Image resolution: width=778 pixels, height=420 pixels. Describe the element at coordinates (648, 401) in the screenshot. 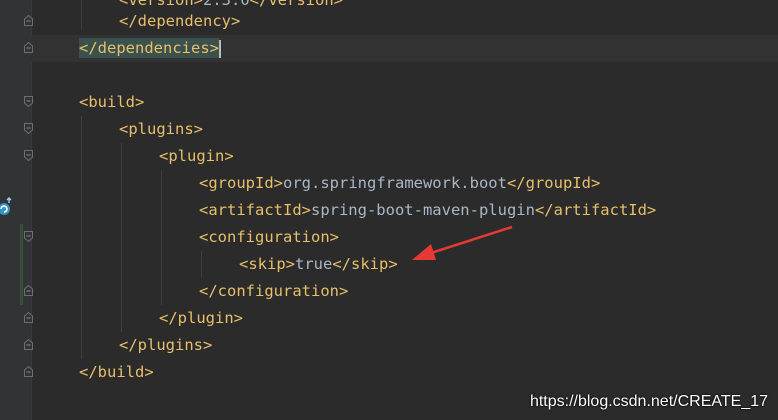

I see `watermark: https://blog.csdn.net/CREATE_17` at that location.